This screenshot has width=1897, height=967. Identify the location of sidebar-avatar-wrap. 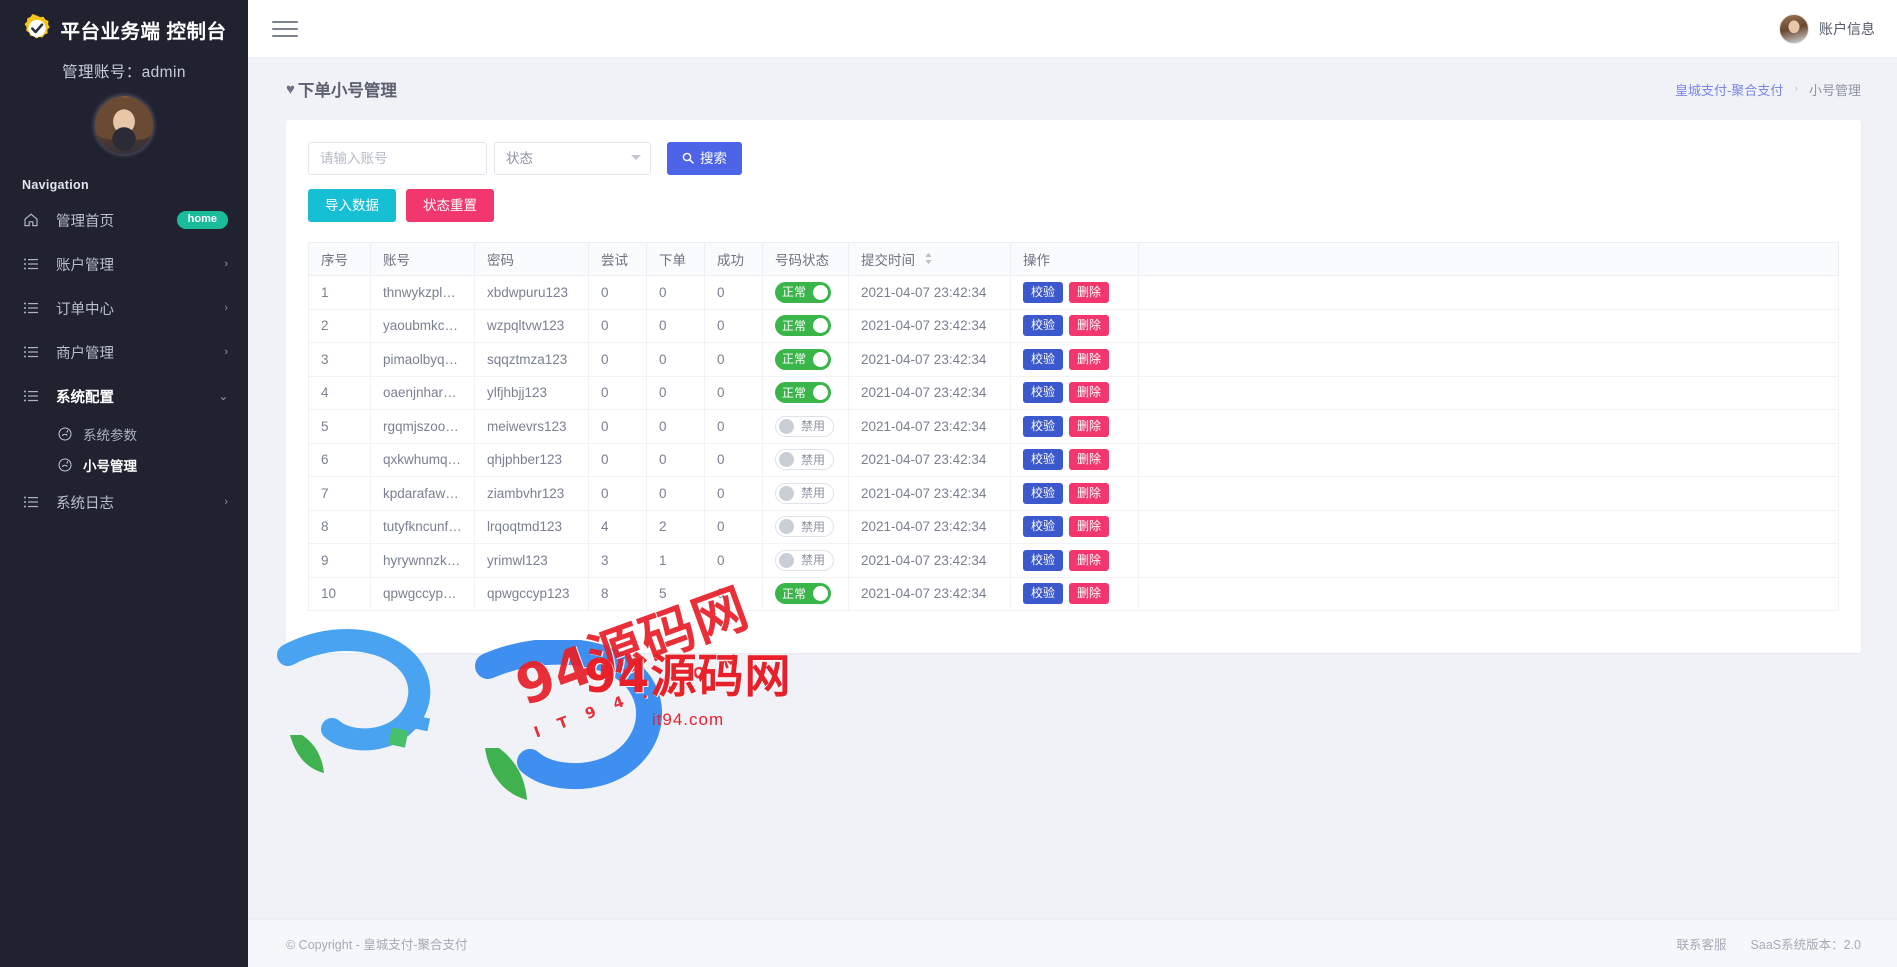
(124, 125).